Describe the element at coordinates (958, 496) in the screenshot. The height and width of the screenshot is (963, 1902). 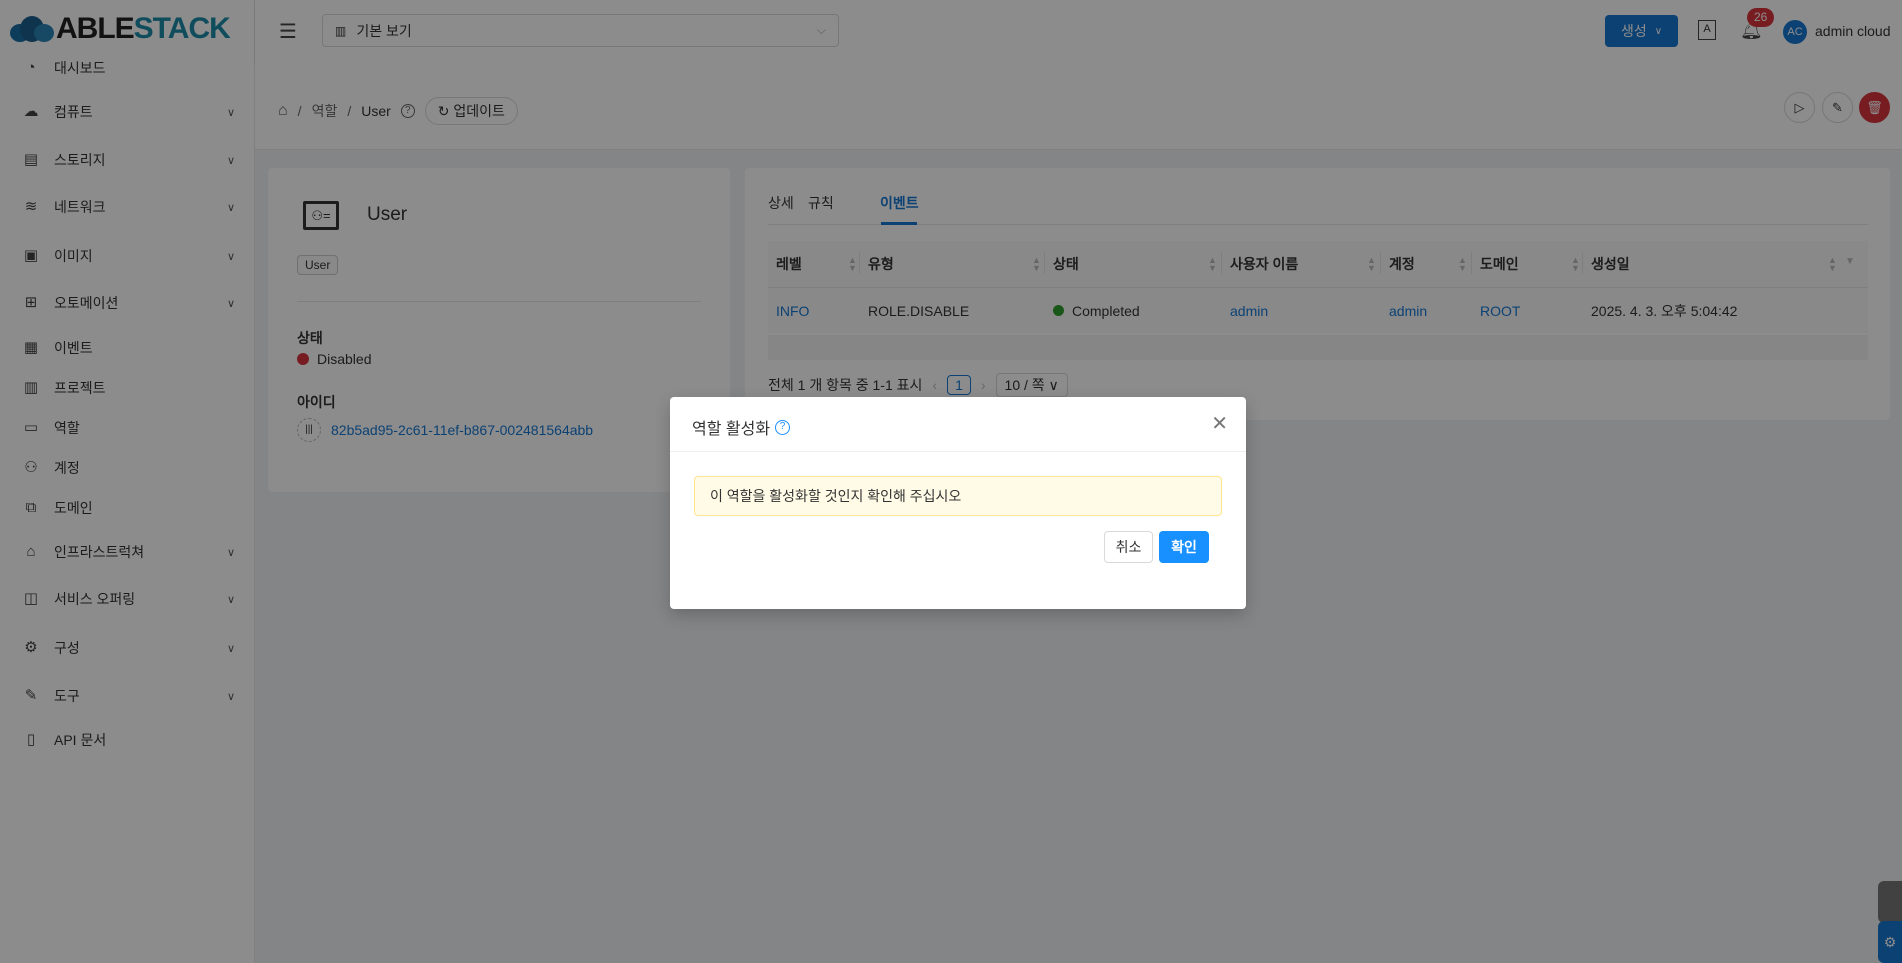
I see `confirm-alert: 이 역할을 활성화할 것인지 확인해 주십시오` at that location.